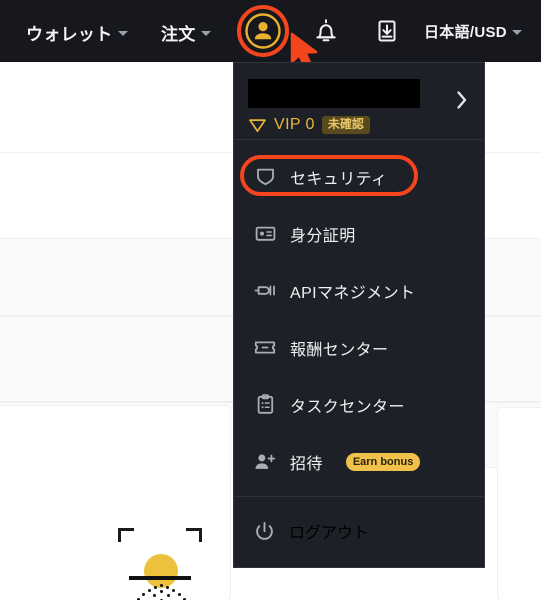  I want to click on menu-item-rewards-center: 報酬センター, so click(359, 347).